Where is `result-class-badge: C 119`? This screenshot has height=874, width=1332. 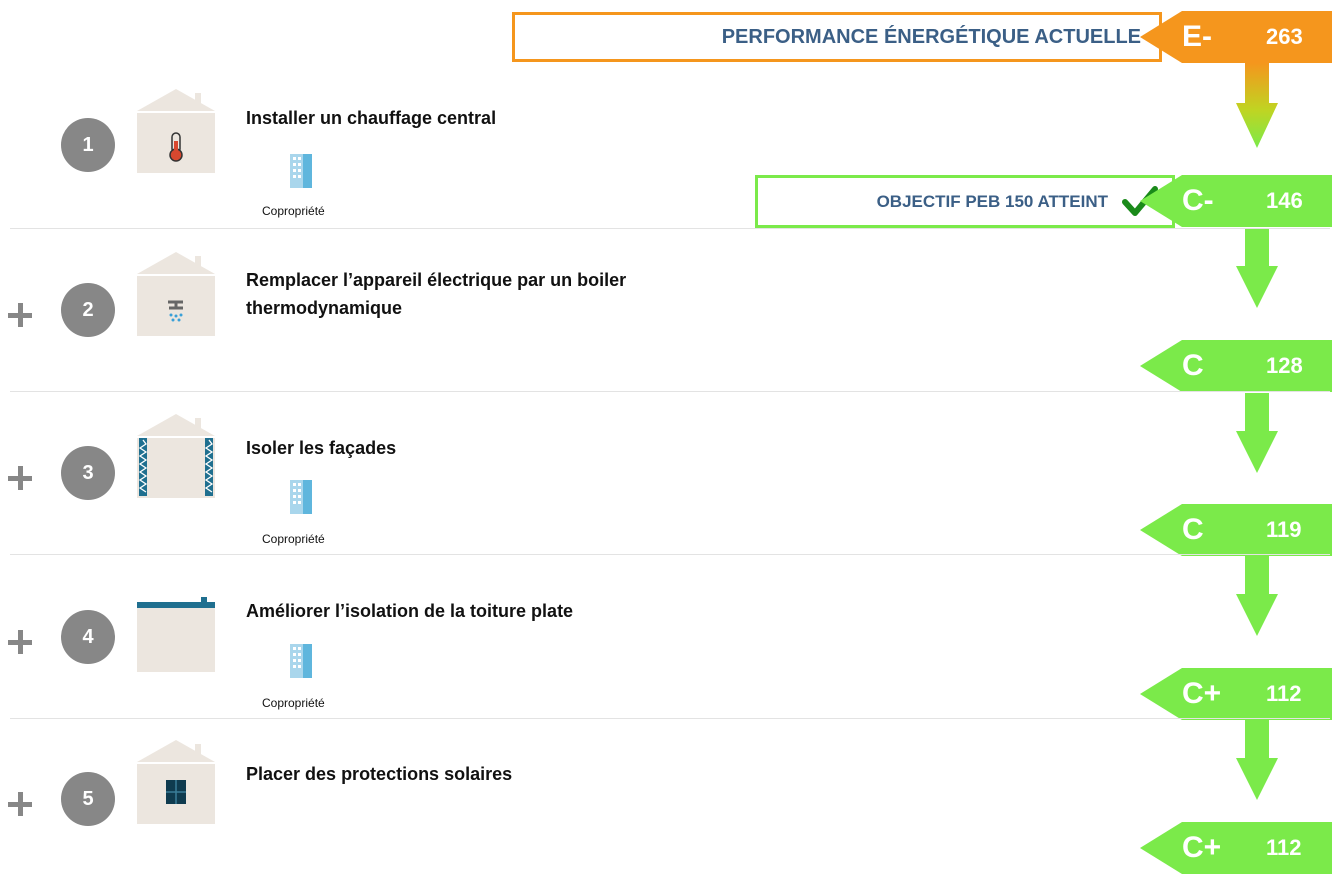 result-class-badge: C 119 is located at coordinates (1236, 530).